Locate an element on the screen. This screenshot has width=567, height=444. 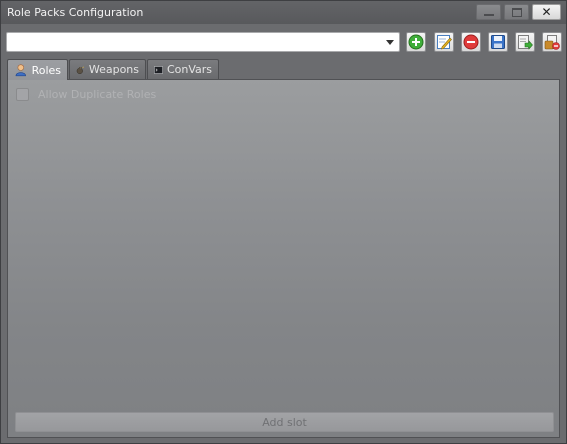
add-slot-button: Add slot is located at coordinates (284, 422).